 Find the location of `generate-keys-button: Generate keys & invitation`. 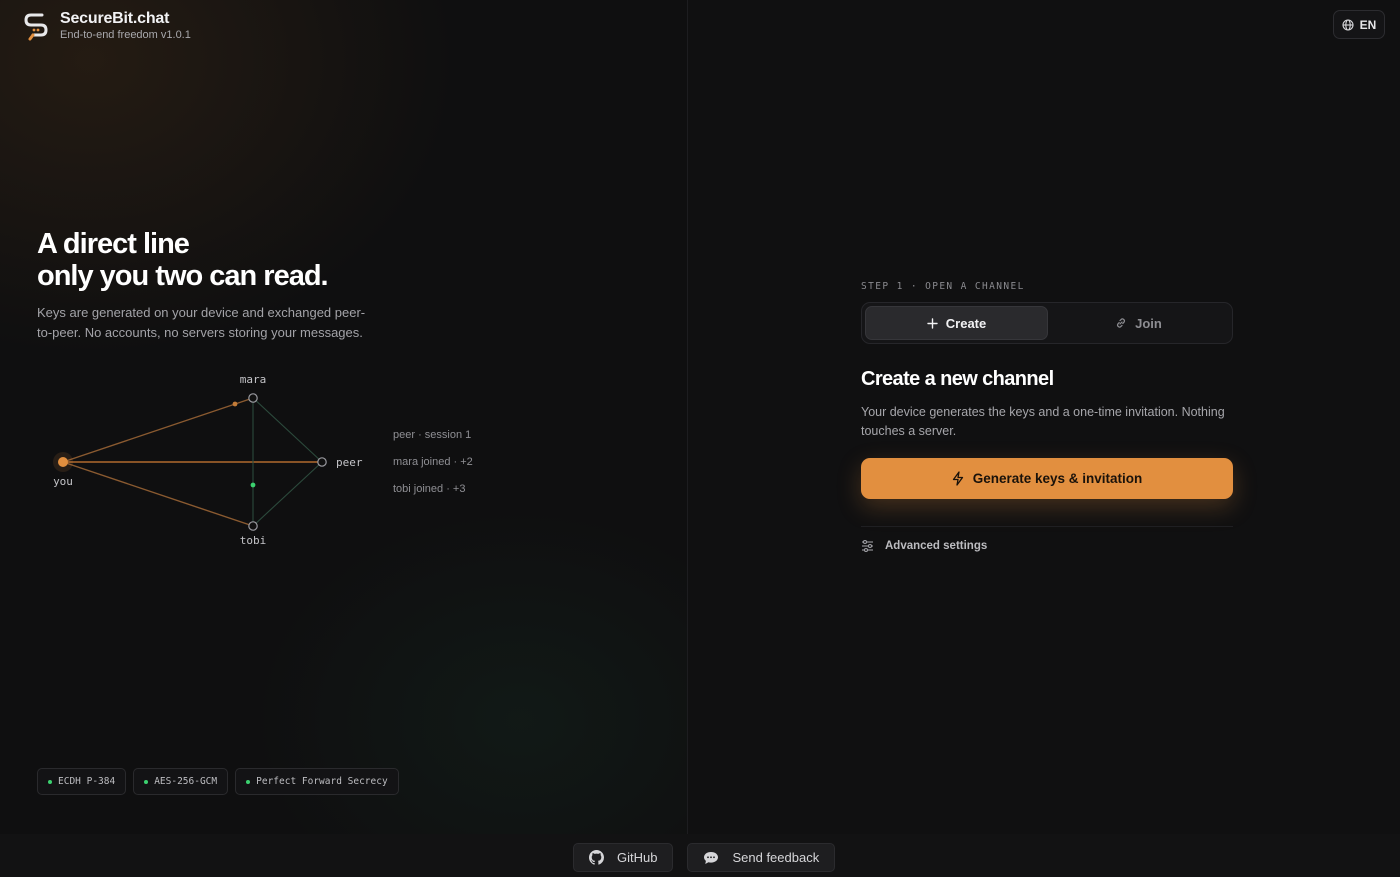

generate-keys-button: Generate keys & invitation is located at coordinates (1047, 478).